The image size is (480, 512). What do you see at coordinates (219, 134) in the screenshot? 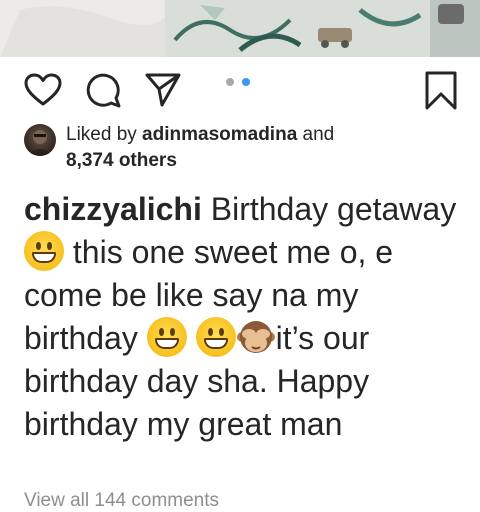
I see `liker-username: adinmasomadina` at bounding box center [219, 134].